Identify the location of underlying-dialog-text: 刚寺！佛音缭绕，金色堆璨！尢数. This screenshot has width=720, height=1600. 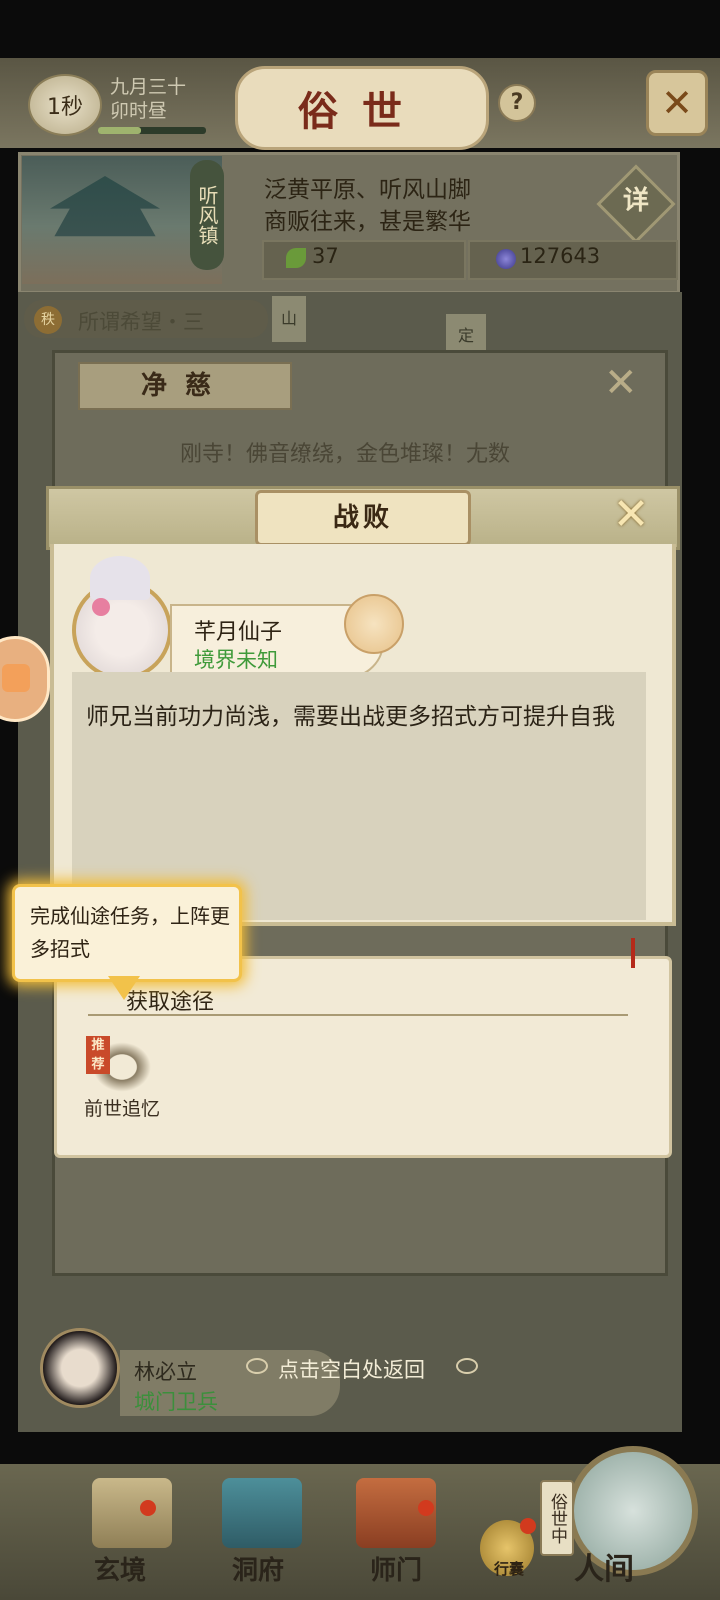
(345, 454).